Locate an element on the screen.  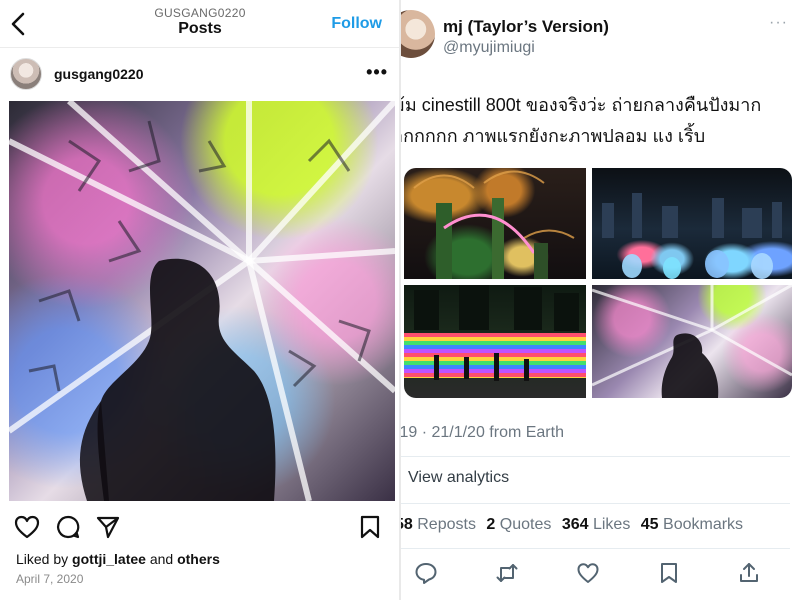
heart-icon is located at coordinates (27, 527).